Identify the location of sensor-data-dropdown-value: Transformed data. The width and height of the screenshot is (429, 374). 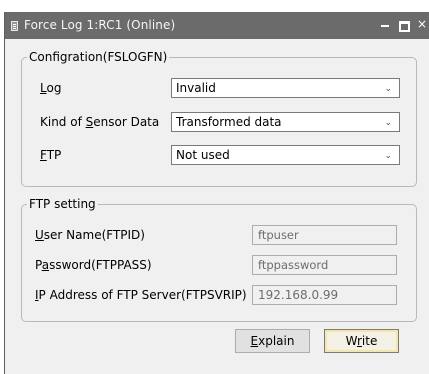
(229, 122).